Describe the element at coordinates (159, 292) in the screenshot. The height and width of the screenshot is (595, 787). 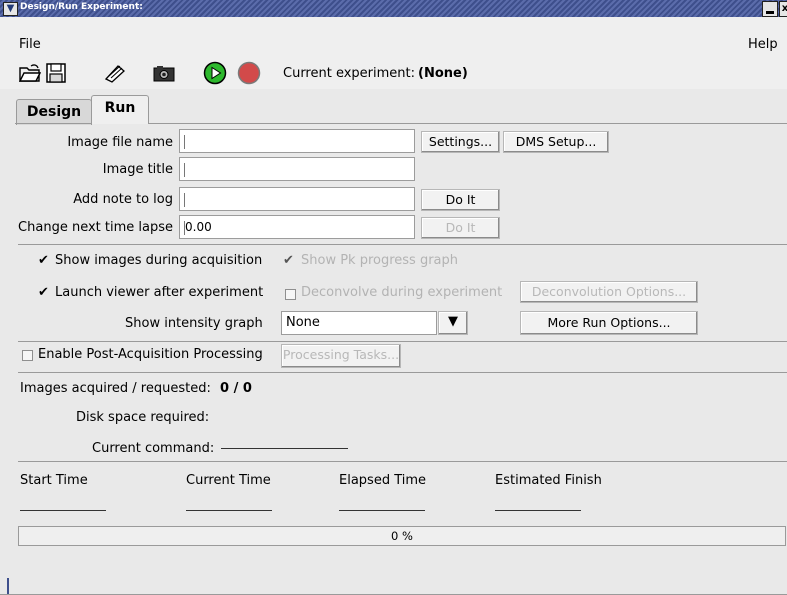
I see `launch-viewer-label: Launch viewer after experiment` at that location.